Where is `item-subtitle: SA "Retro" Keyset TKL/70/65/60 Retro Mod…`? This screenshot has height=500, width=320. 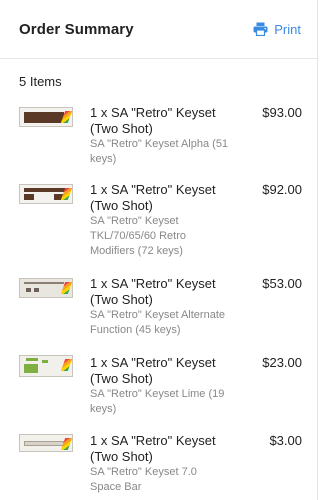 item-subtitle: SA "Retro" Keyset TKL/70/65/60 Retro Mod… is located at coordinates (138, 236).